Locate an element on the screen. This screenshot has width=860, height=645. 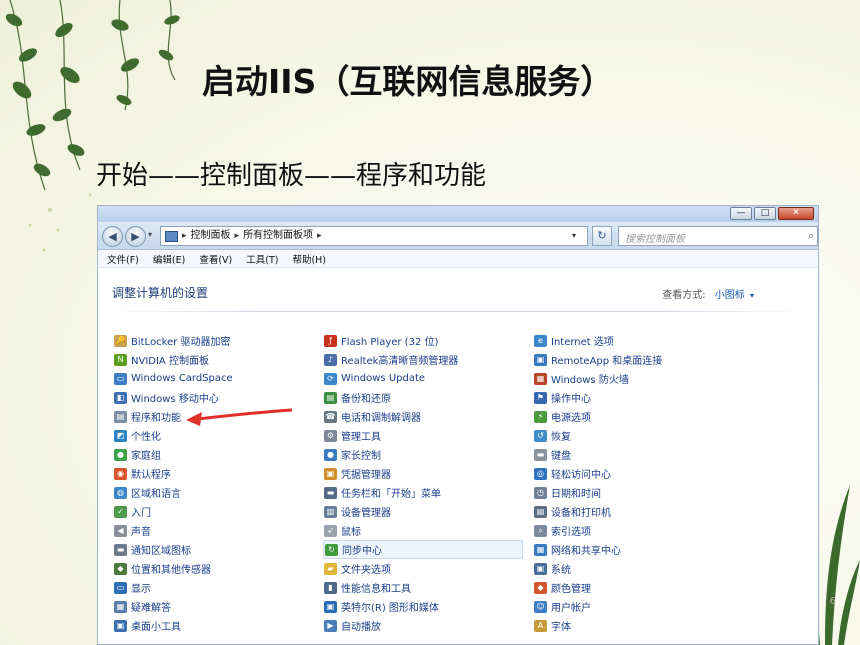
control-panel-item: ▭ Windows CardSpace is located at coordinates (213, 378).